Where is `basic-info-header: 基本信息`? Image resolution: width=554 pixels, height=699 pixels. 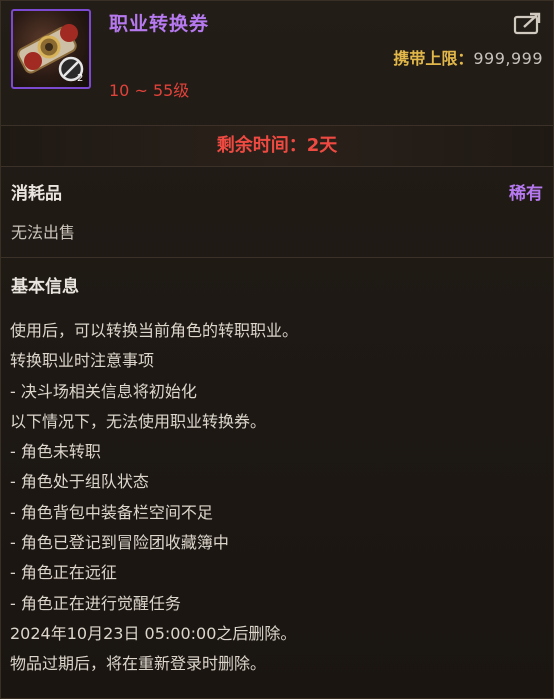
basic-info-header: 基本信息 is located at coordinates (277, 287).